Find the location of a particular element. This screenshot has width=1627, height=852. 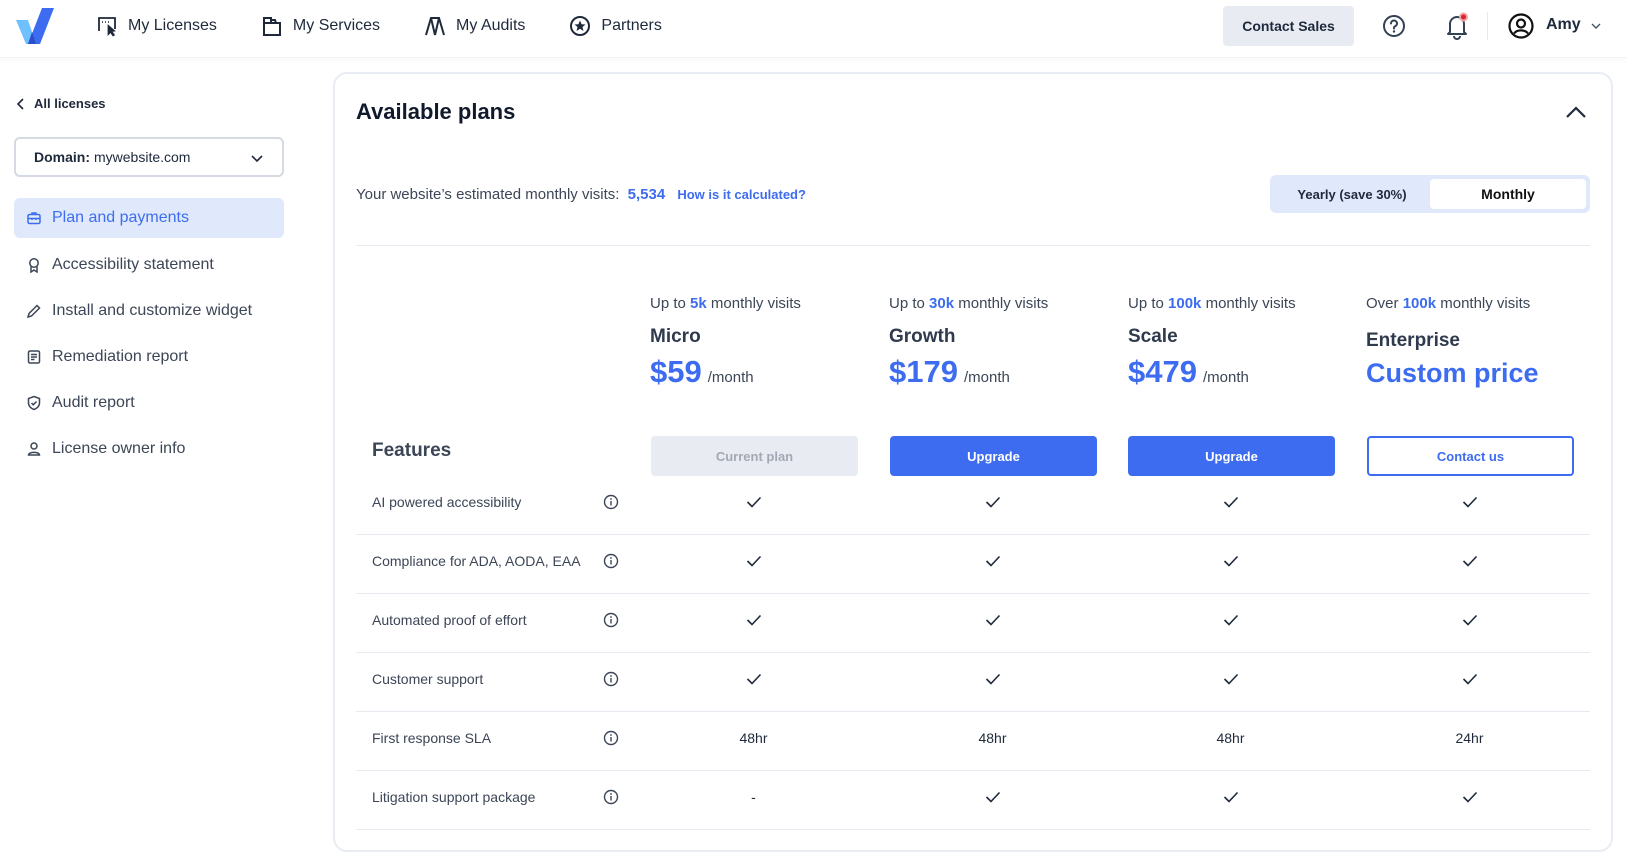

sidebar-item-label: Remediation report is located at coordinates (120, 356).